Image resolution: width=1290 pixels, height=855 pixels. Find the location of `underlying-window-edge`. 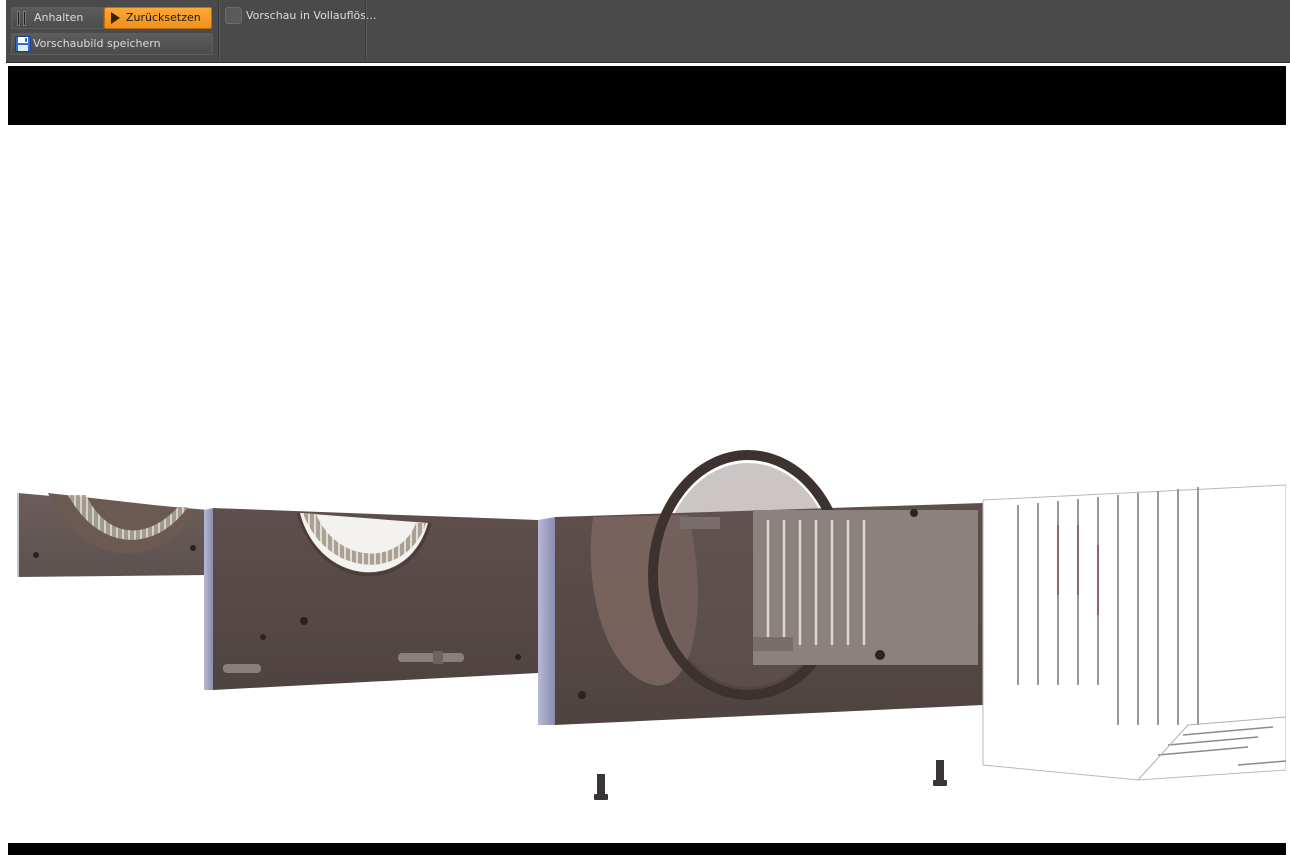

underlying-window-edge is located at coordinates (4, 427).